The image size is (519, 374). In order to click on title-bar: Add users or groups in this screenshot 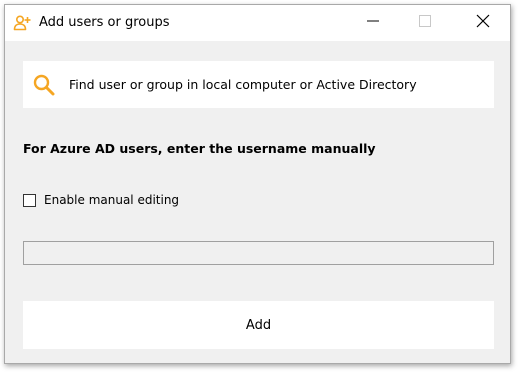, I will do `click(257, 23)`.